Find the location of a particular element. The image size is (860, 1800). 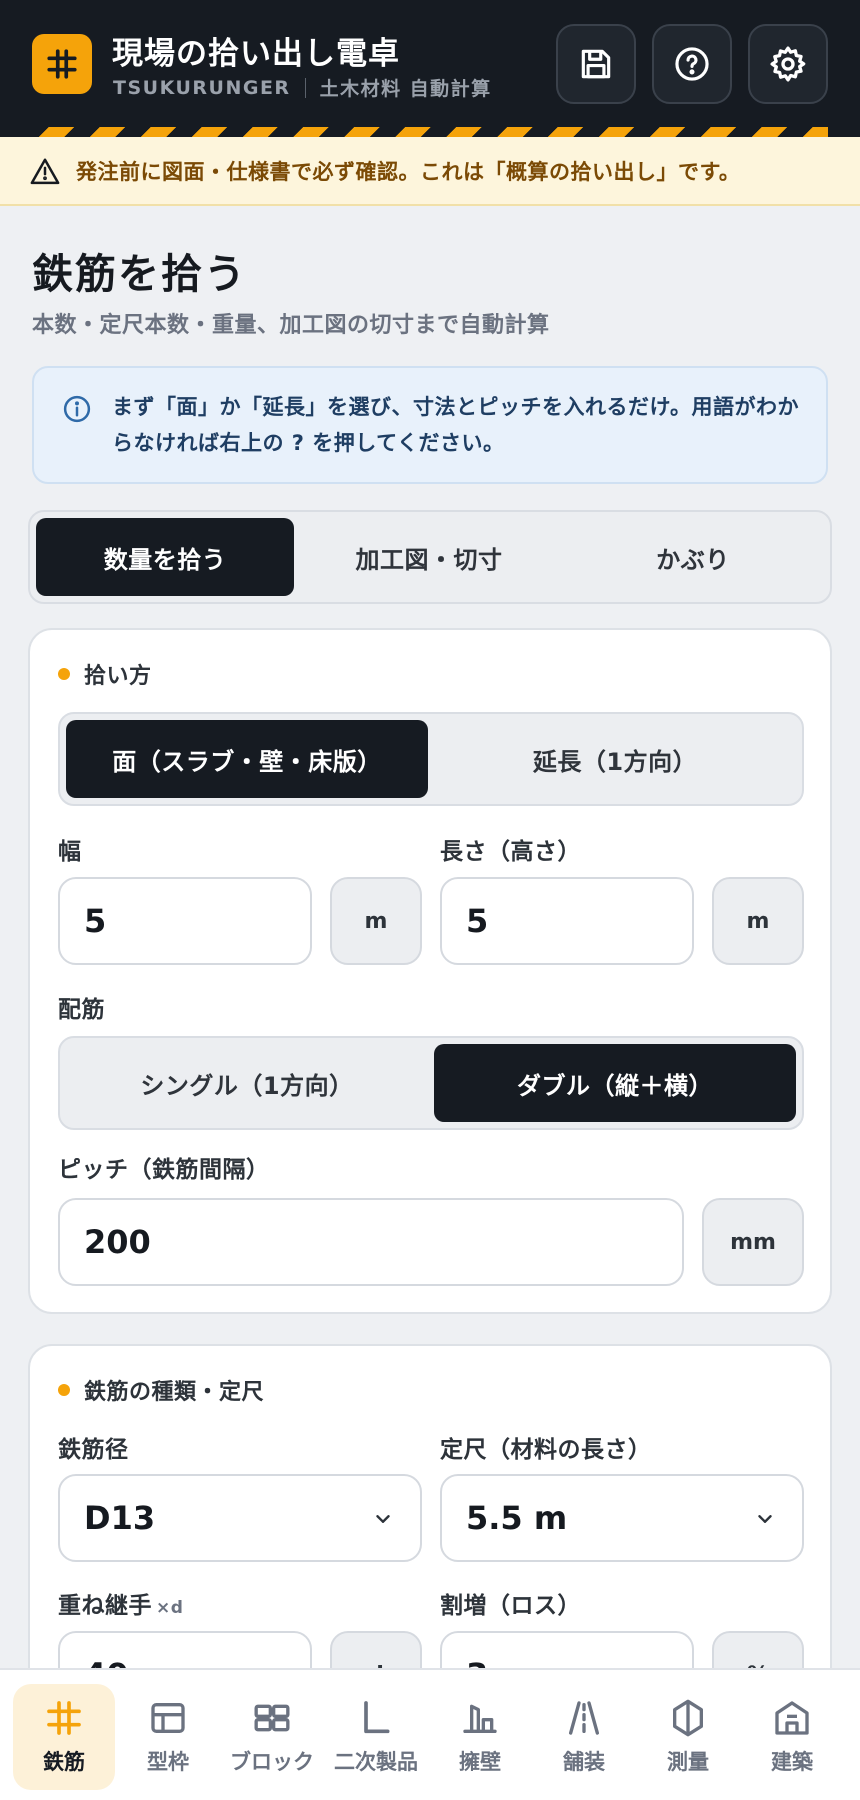

app-header: 現場の拾い出し電卓 TSUKURUNGER 土木材料 自動計算 is located at coordinates (430, 68).